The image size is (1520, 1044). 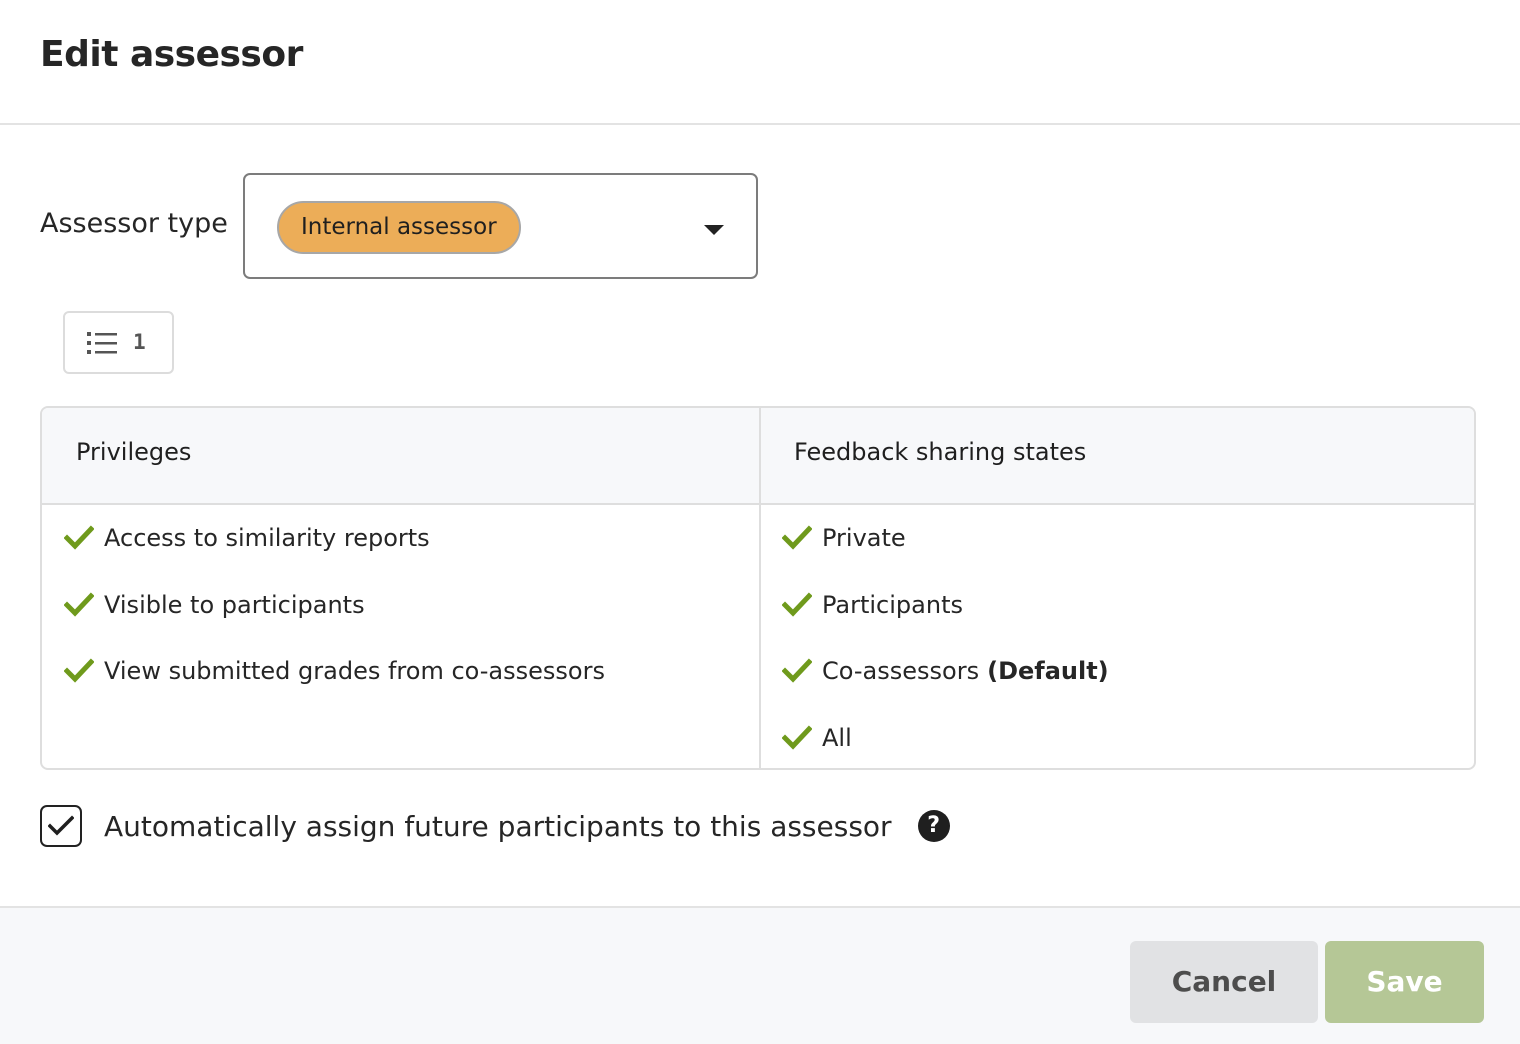 I want to click on list-item: Participants, so click(x=945, y=605).